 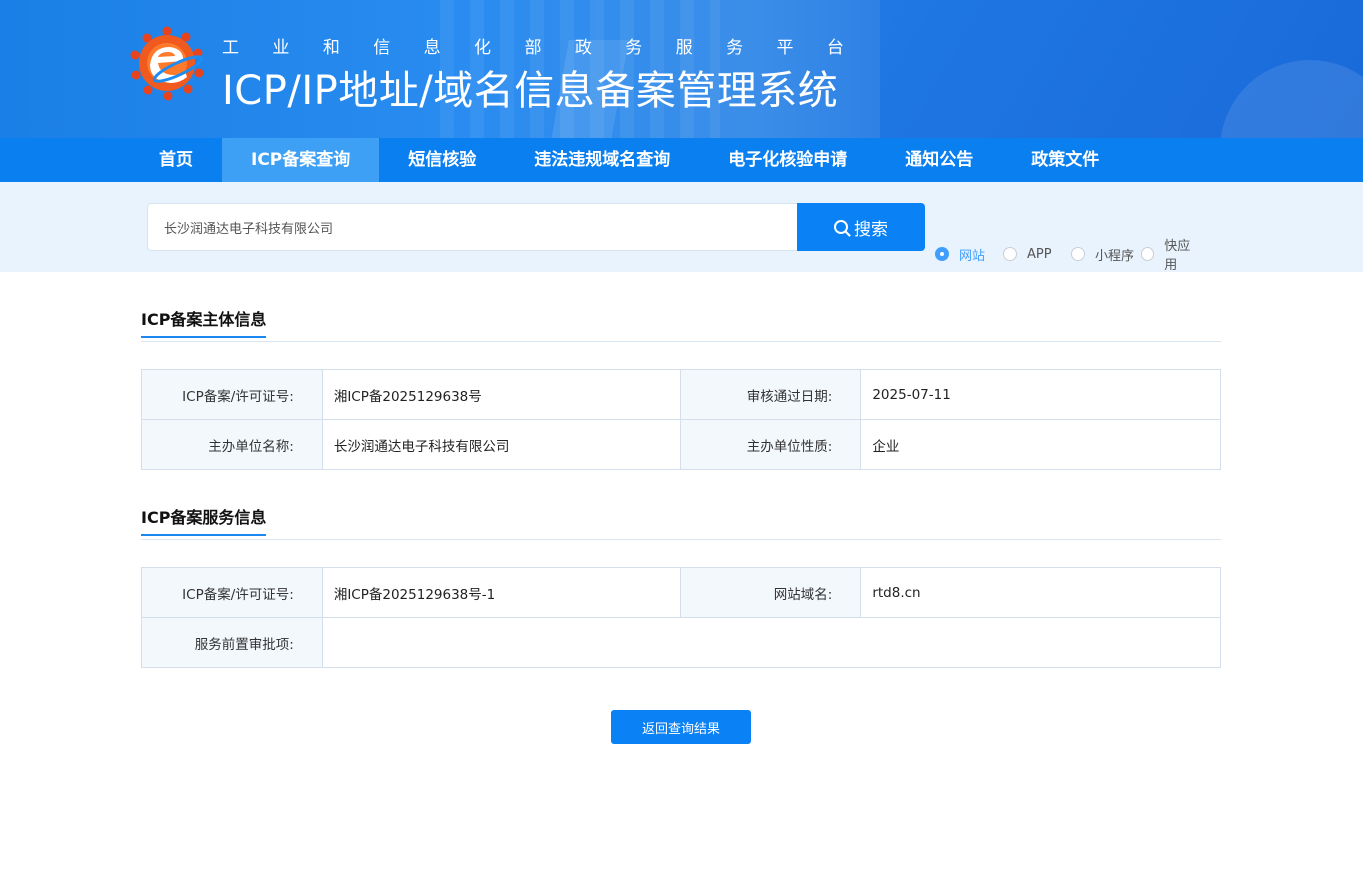 What do you see at coordinates (472, 227) in the screenshot?
I see `search-input` at bounding box center [472, 227].